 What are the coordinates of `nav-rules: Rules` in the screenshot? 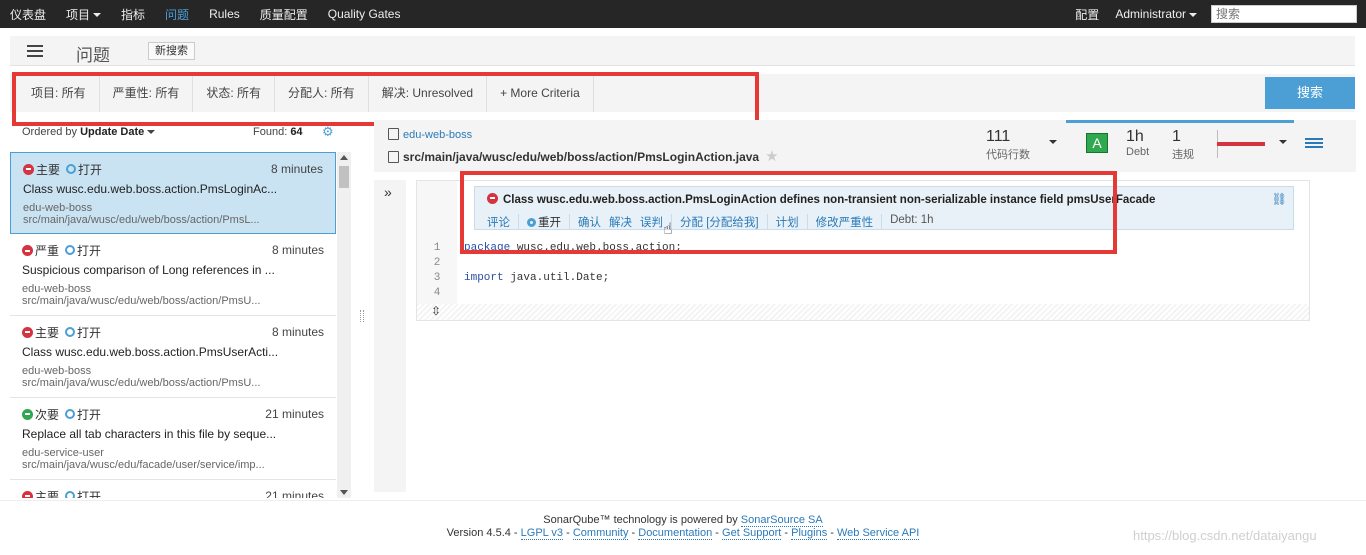 It's located at (224, 14).